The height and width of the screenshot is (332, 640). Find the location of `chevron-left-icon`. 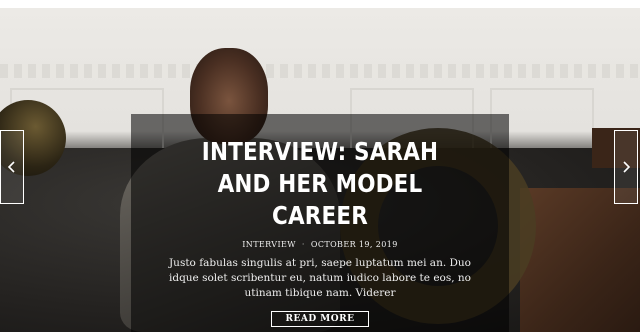

chevron-left-icon is located at coordinates (11, 167).